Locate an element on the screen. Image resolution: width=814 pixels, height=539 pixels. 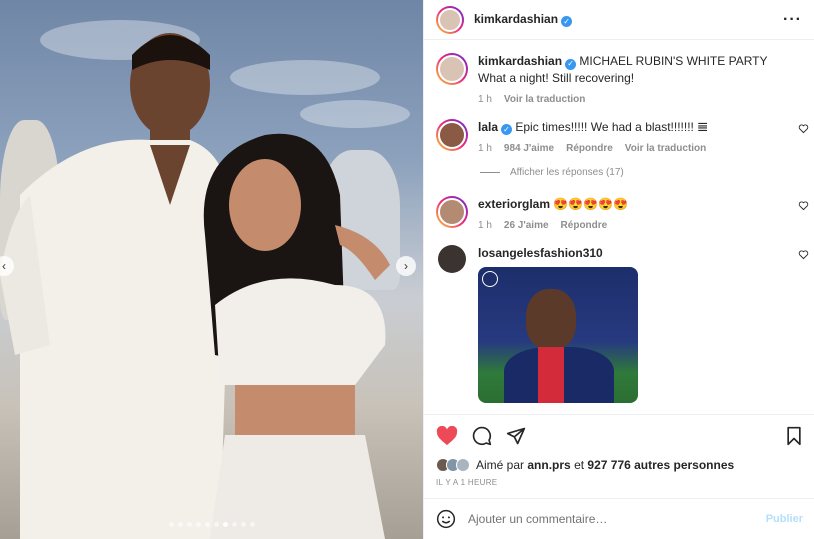
comment-input is located at coordinates (617, 519).